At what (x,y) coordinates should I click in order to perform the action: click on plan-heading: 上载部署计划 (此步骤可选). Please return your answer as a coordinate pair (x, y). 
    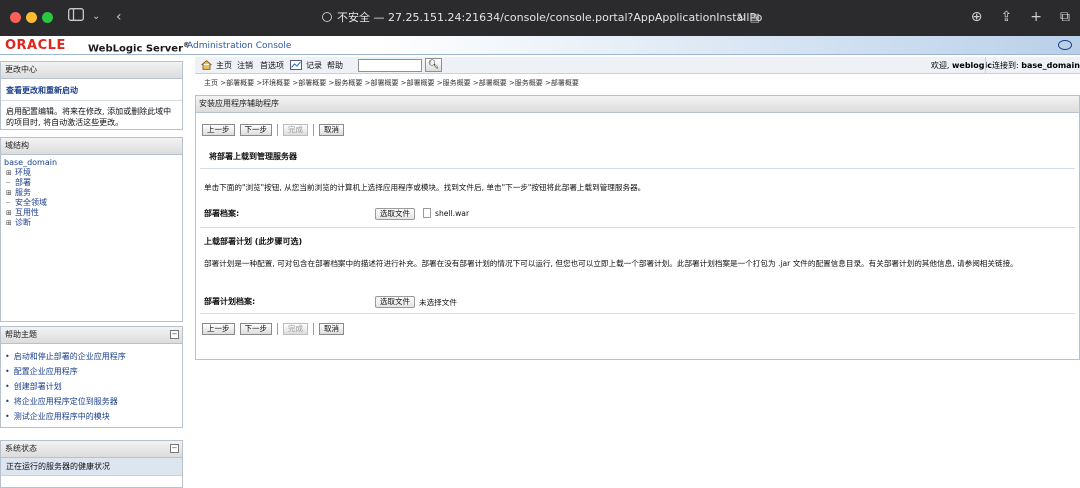
    Looking at the image, I should click on (253, 241).